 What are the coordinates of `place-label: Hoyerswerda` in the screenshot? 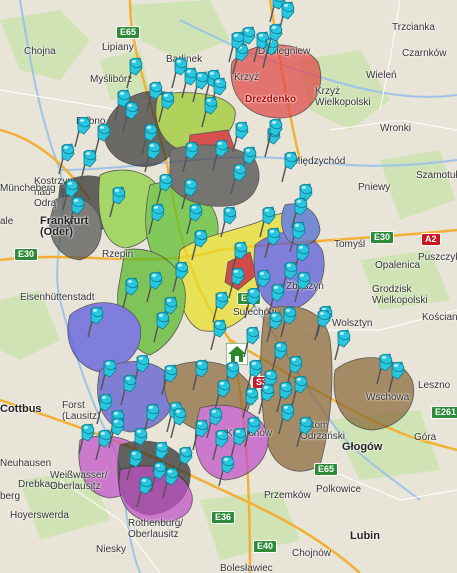 It's located at (39, 515).